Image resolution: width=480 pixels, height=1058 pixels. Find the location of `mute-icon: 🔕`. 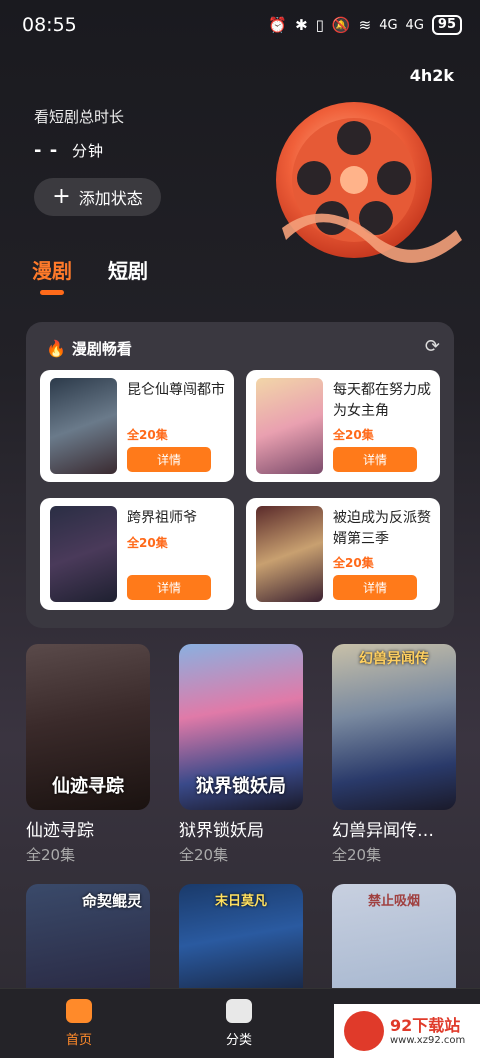

mute-icon: 🔕 is located at coordinates (341, 25).